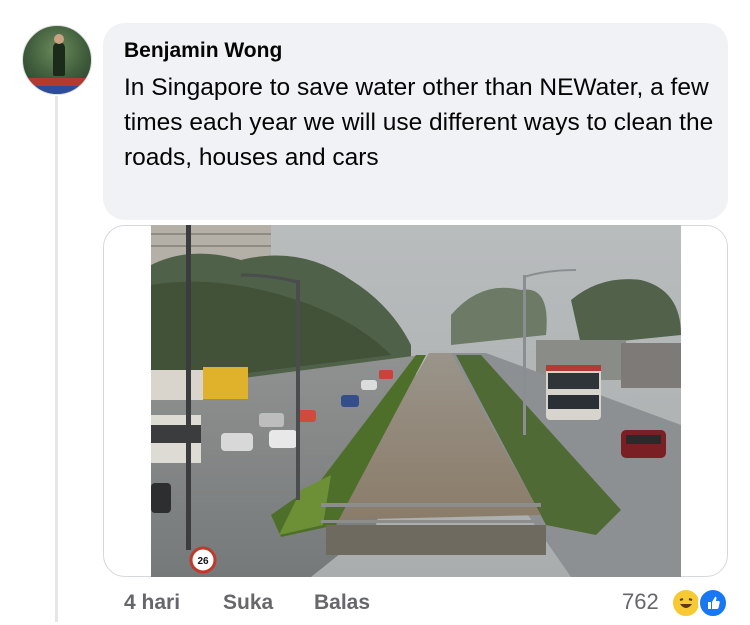 This screenshot has width=750, height=625. What do you see at coordinates (57, 82) in the screenshot?
I see `avatar-banner` at bounding box center [57, 82].